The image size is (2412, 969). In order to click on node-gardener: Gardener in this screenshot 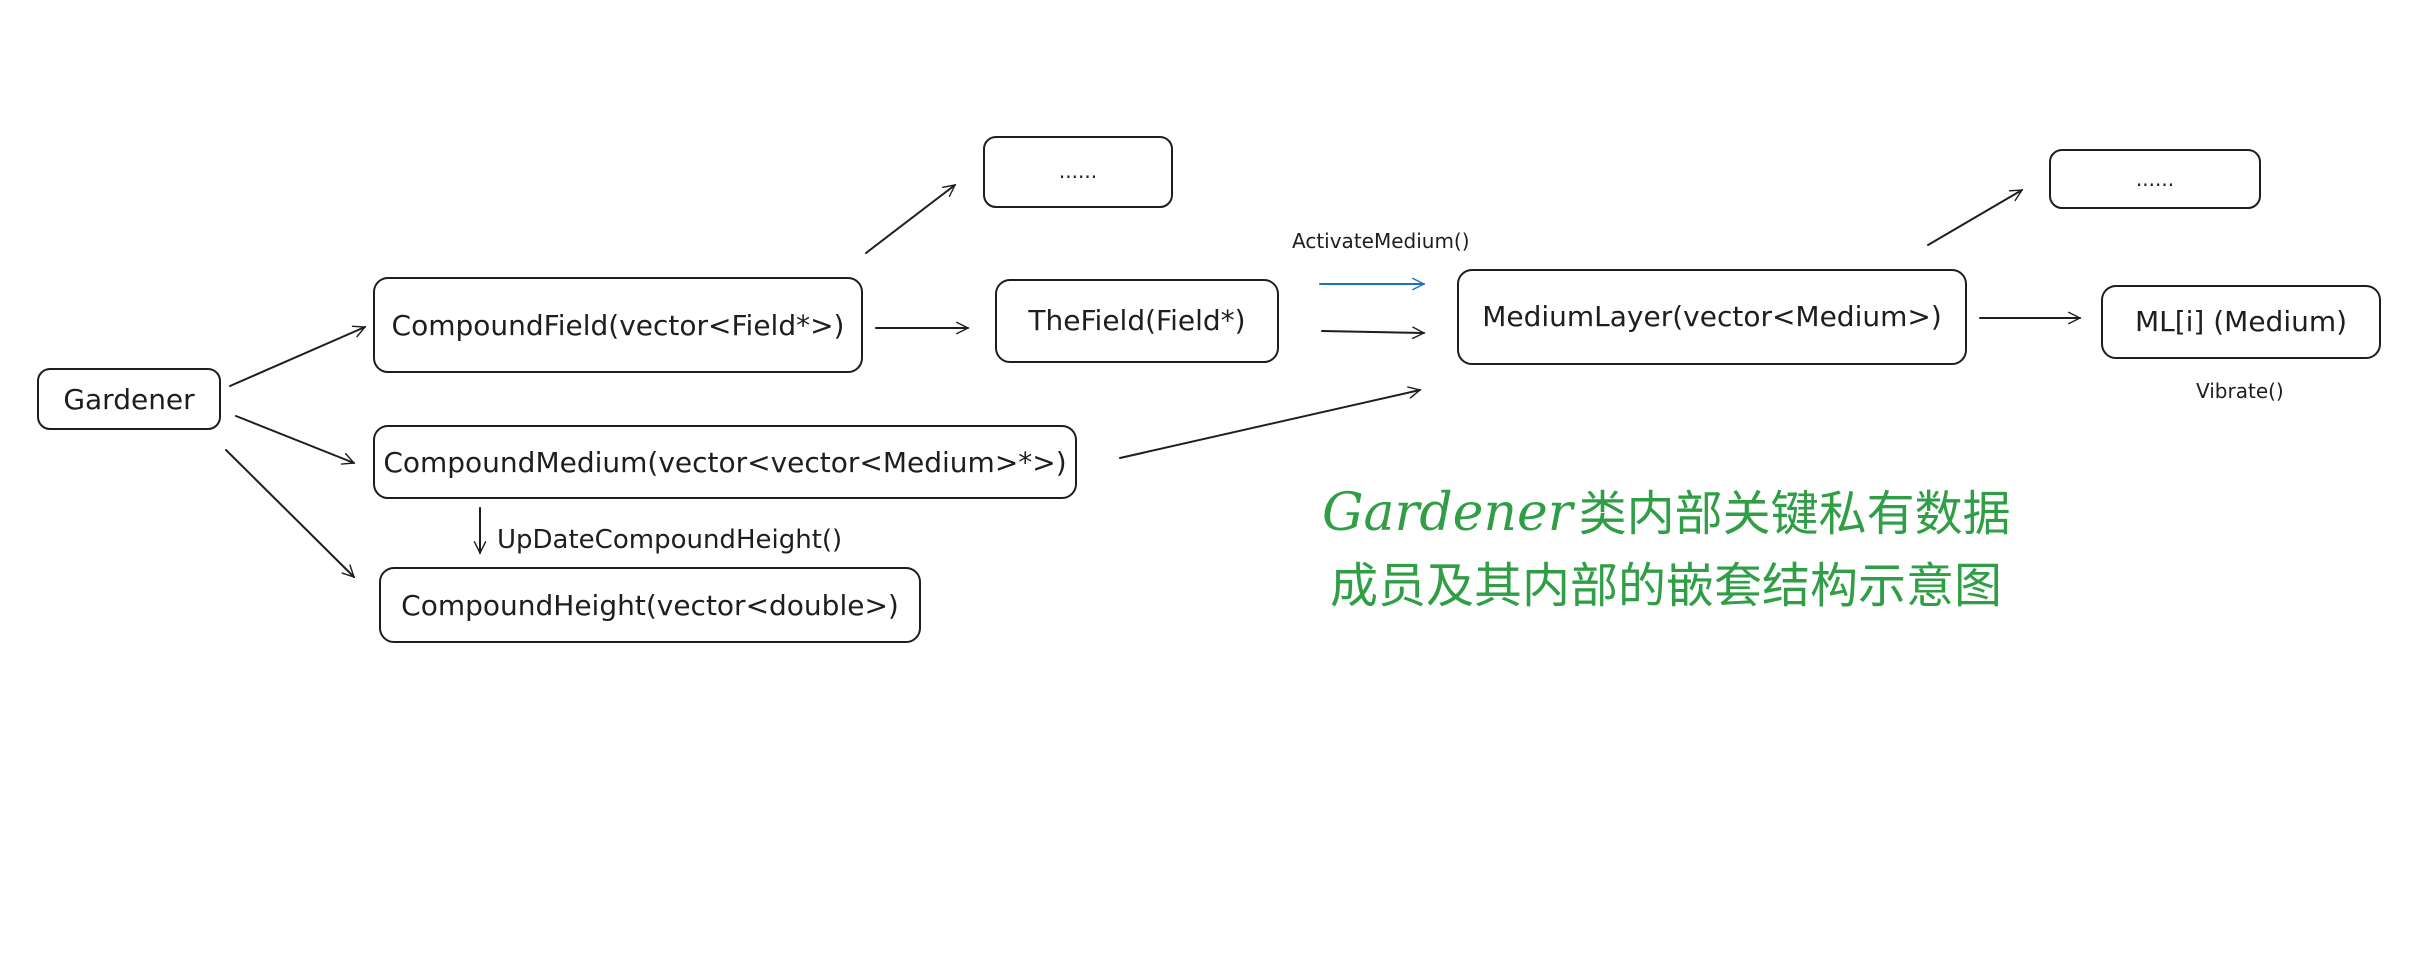, I will do `click(129, 399)`.